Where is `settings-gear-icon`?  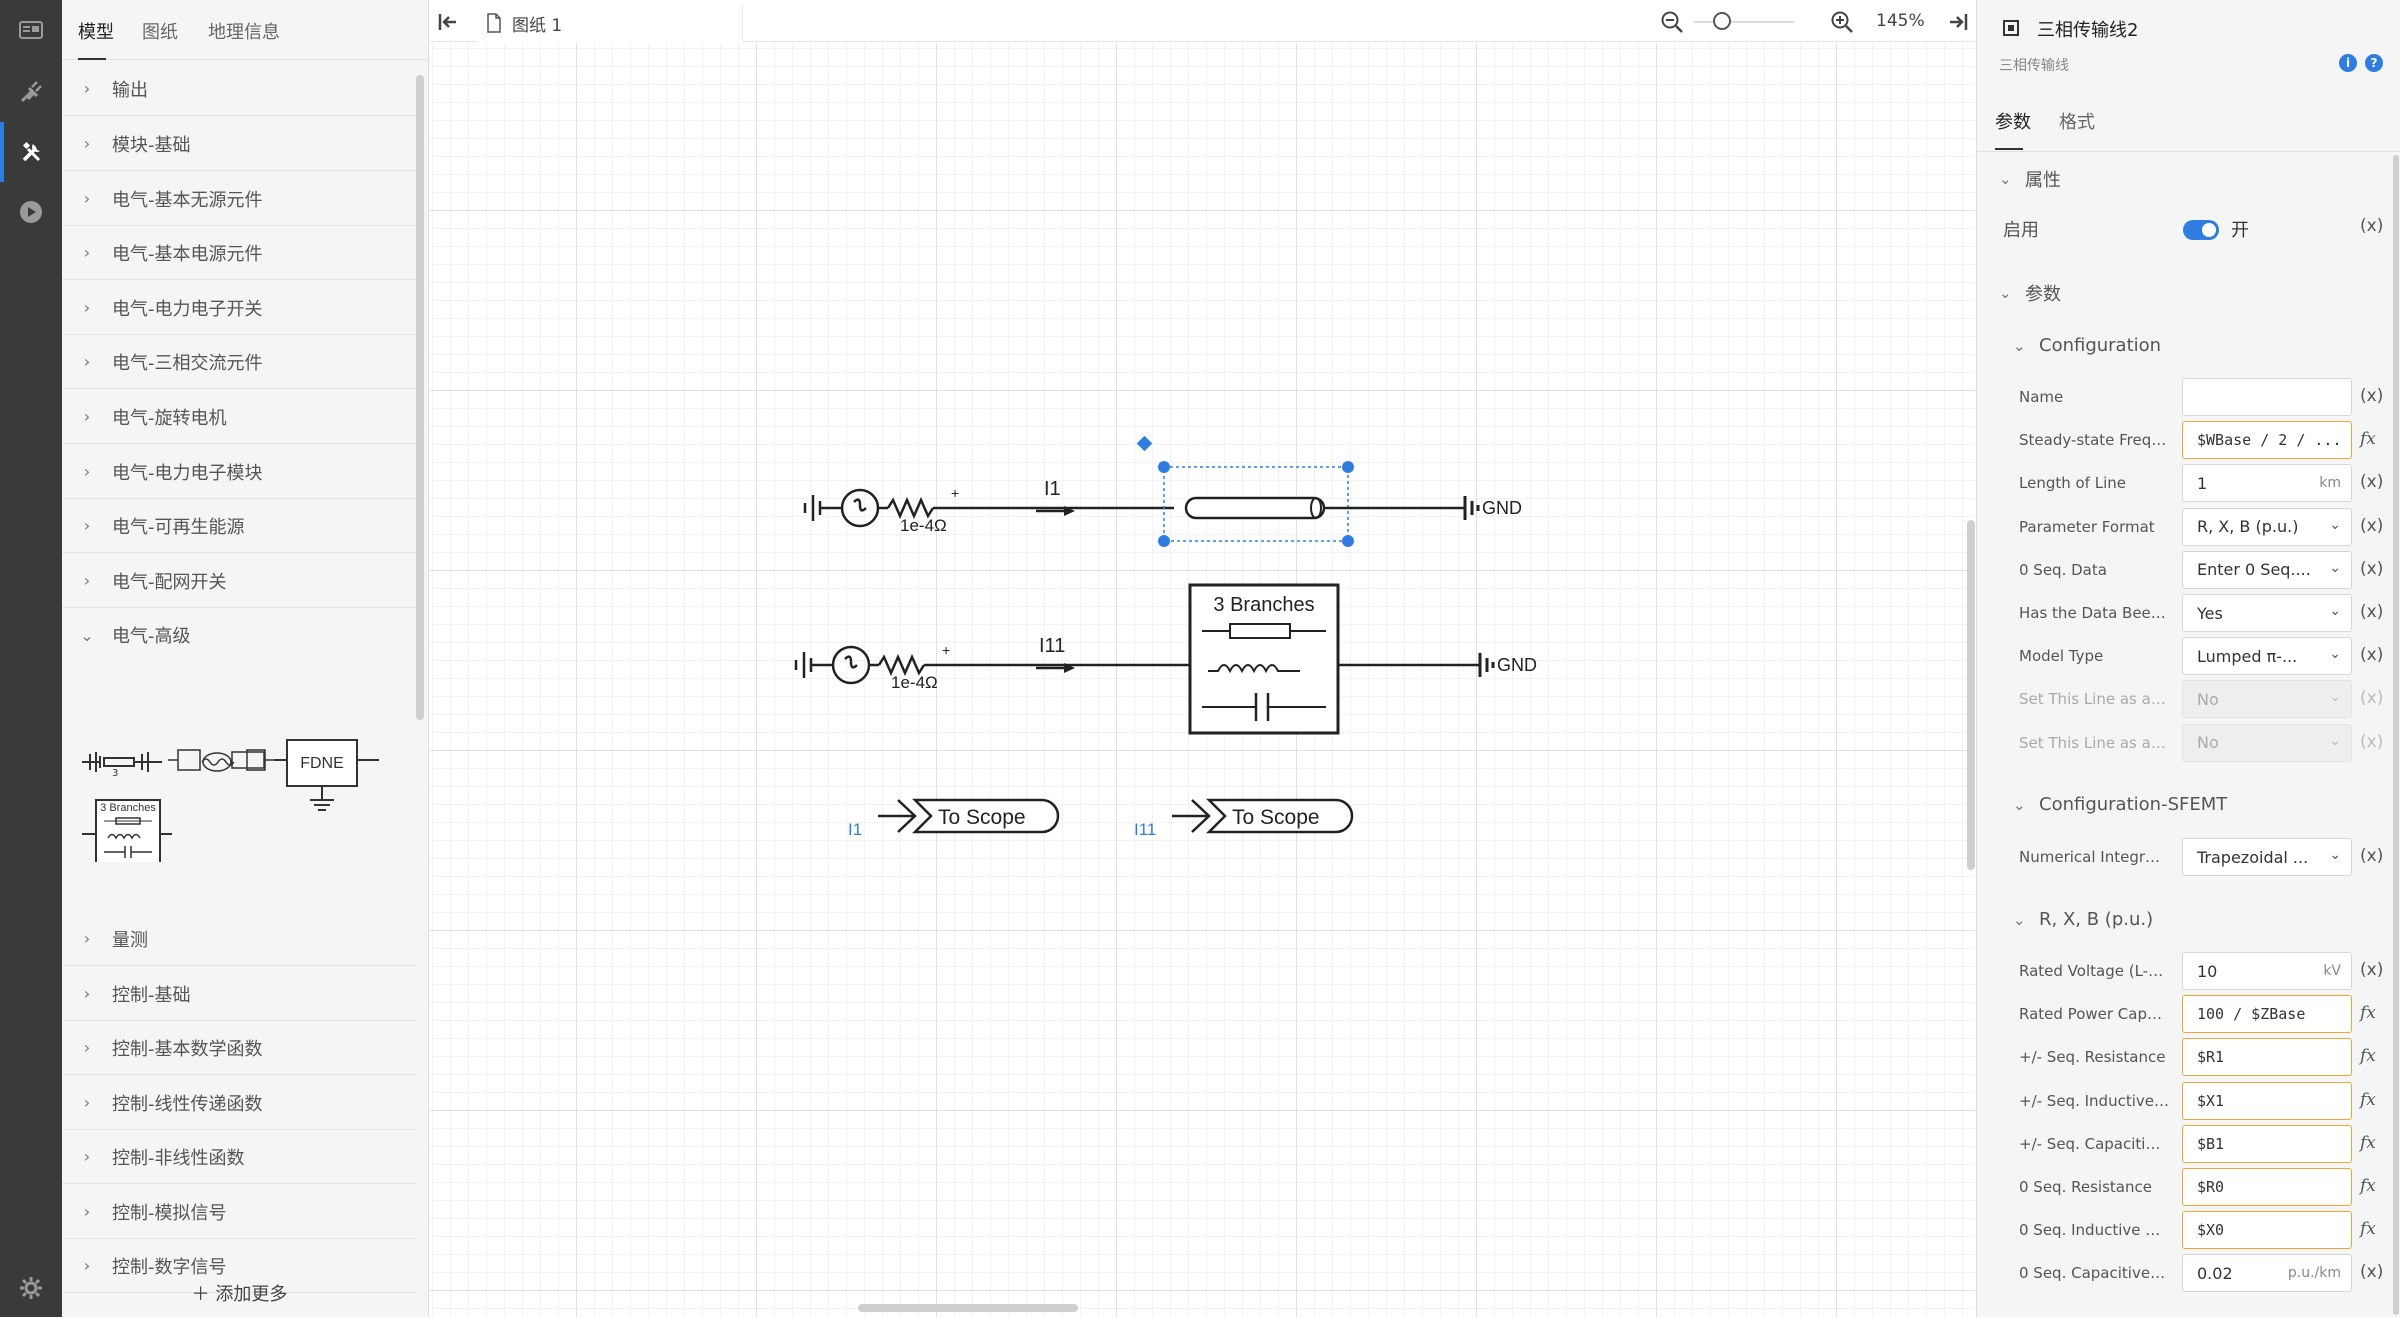
settings-gear-icon is located at coordinates (31, 1288).